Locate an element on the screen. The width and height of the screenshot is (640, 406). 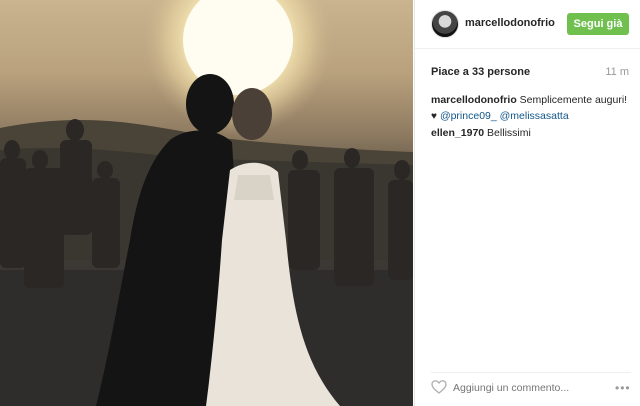
divider is located at coordinates (531, 372).